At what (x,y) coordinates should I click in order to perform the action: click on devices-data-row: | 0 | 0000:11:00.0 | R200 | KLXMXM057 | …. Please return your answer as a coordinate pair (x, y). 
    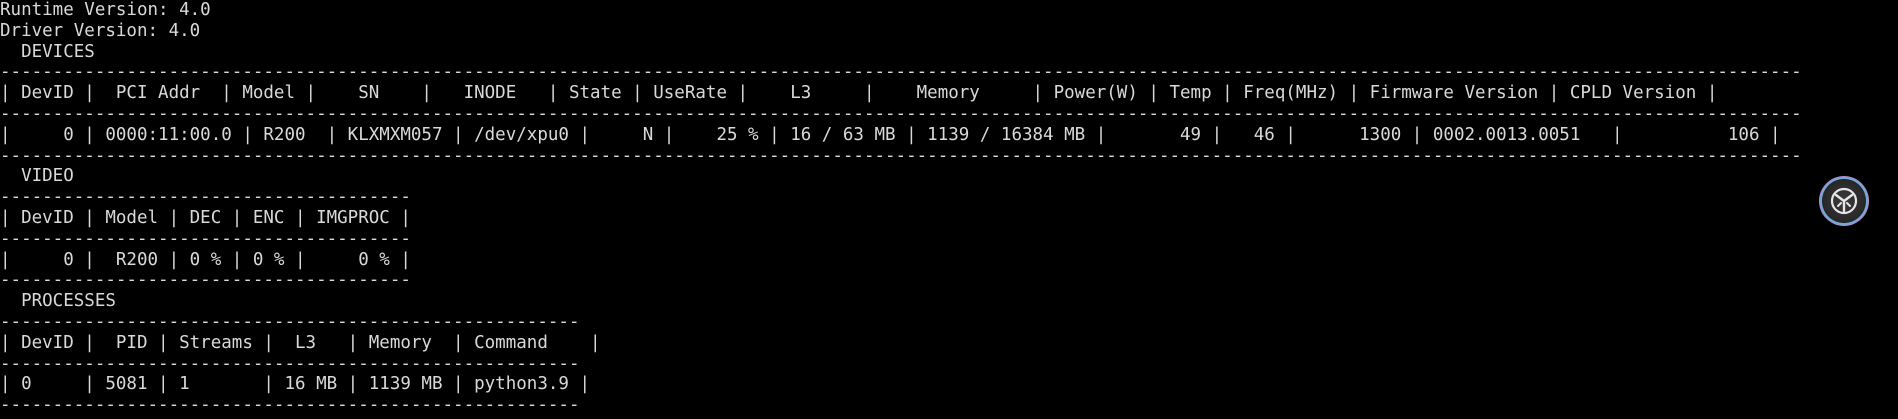
    Looking at the image, I should click on (890, 134).